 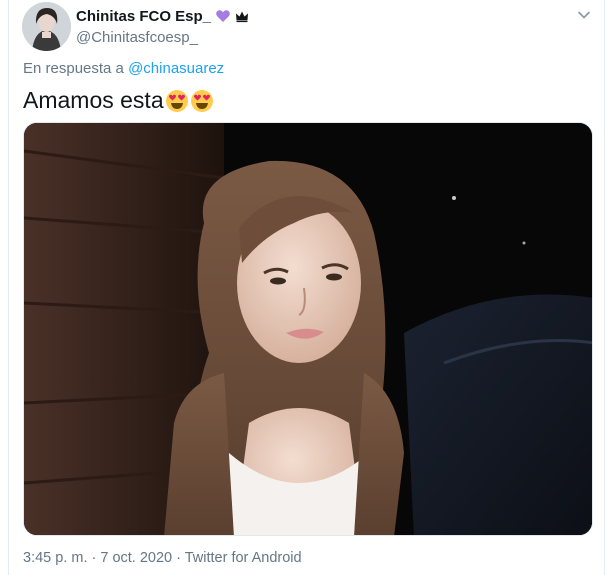 I want to click on avatar, so click(x=46, y=26).